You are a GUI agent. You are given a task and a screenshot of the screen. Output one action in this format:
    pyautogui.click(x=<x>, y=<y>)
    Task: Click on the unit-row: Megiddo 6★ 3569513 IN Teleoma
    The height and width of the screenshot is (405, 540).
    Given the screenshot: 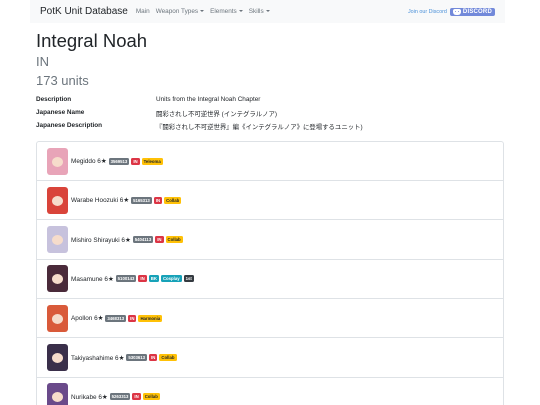 What is the action you would take?
    pyautogui.click(x=270, y=161)
    